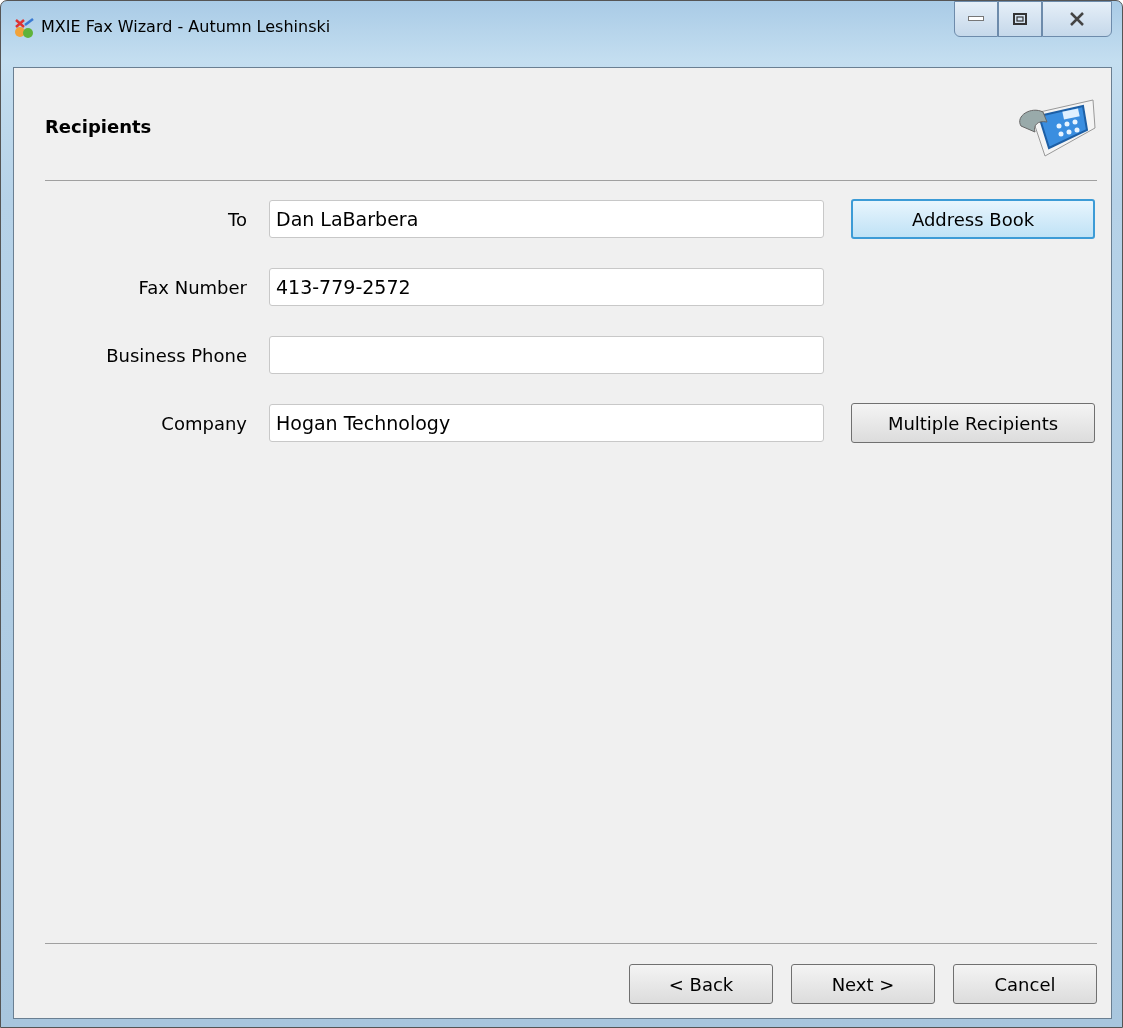 The width and height of the screenshot is (1123, 1028). Describe the element at coordinates (176, 355) in the screenshot. I see `field-label: Business Phone` at that location.